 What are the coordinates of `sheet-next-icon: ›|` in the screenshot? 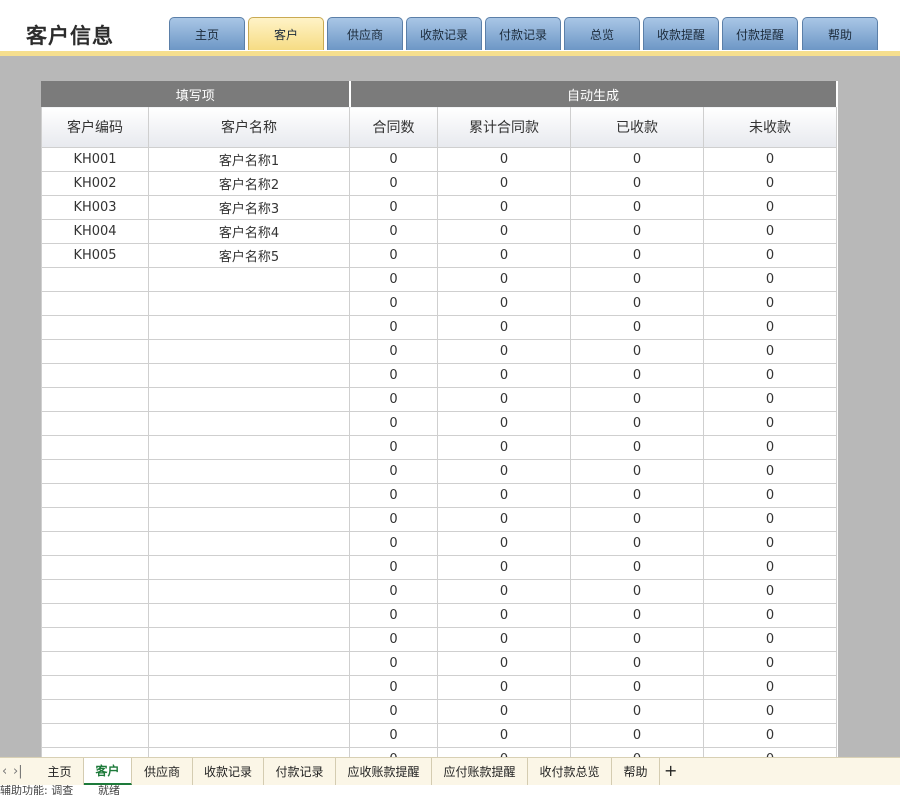 It's located at (18, 771).